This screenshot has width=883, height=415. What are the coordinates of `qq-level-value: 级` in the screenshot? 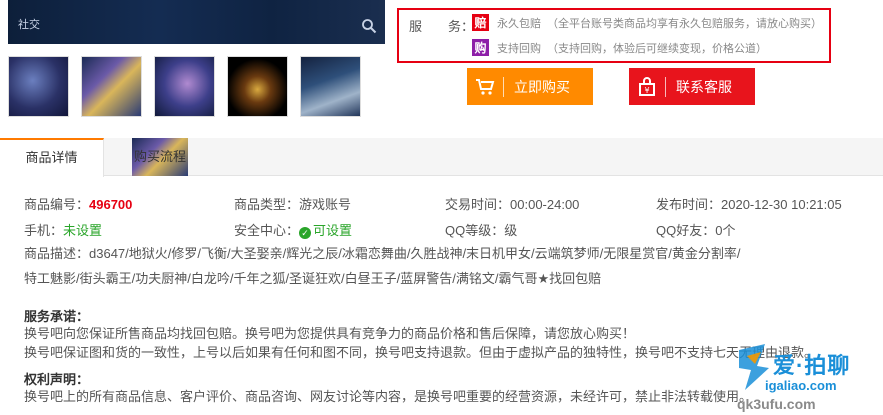 It's located at (511, 230).